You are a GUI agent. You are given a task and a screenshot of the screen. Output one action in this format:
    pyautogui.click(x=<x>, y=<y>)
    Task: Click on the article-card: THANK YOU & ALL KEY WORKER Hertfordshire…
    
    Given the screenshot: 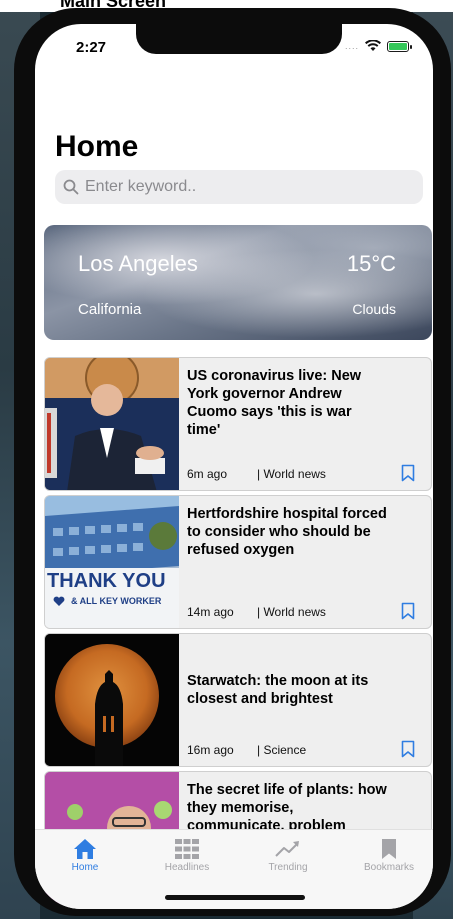 What is the action you would take?
    pyautogui.click(x=238, y=562)
    